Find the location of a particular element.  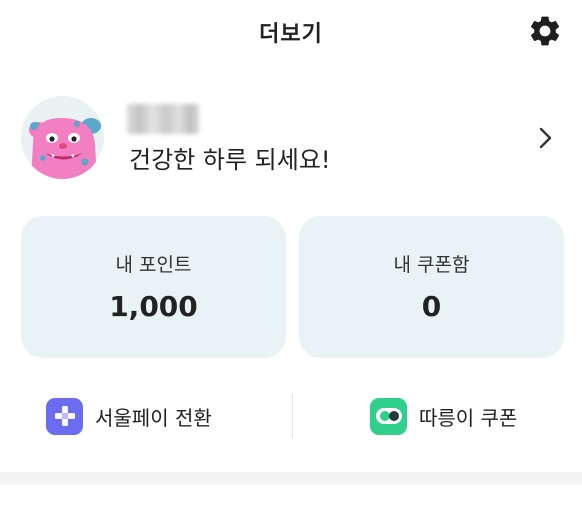

quick-links-divider is located at coordinates (292, 416).